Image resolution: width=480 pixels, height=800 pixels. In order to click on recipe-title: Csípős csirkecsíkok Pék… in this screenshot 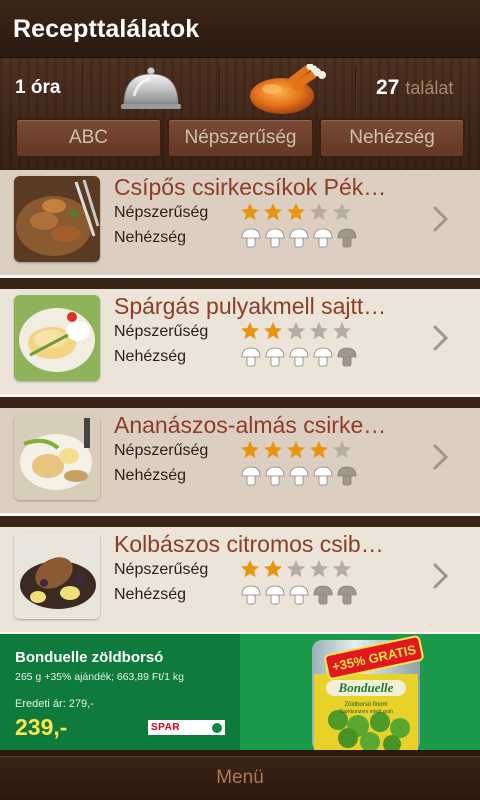, I will do `click(264, 187)`.